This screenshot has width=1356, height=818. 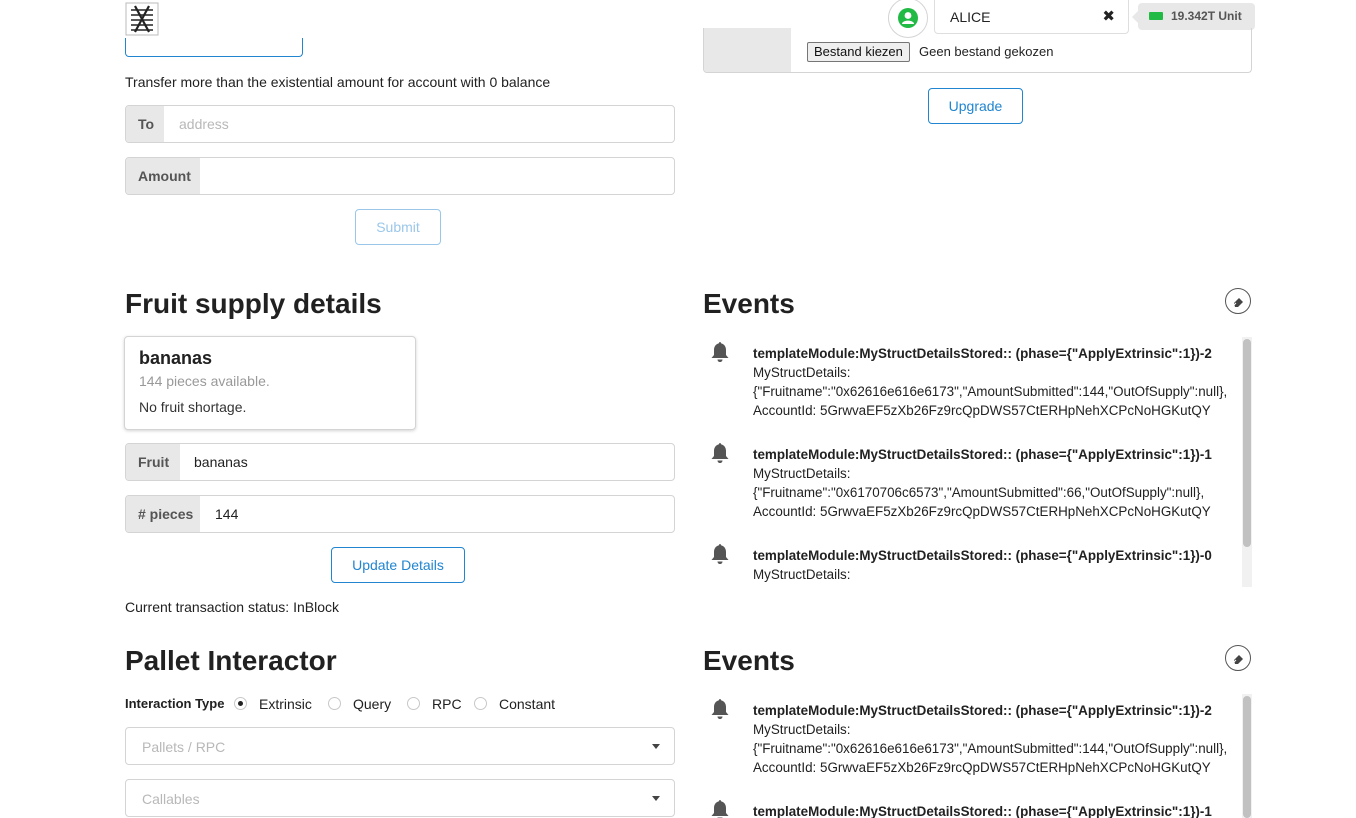 I want to click on file-status: Geen bestand gekozen, so click(x=986, y=51).